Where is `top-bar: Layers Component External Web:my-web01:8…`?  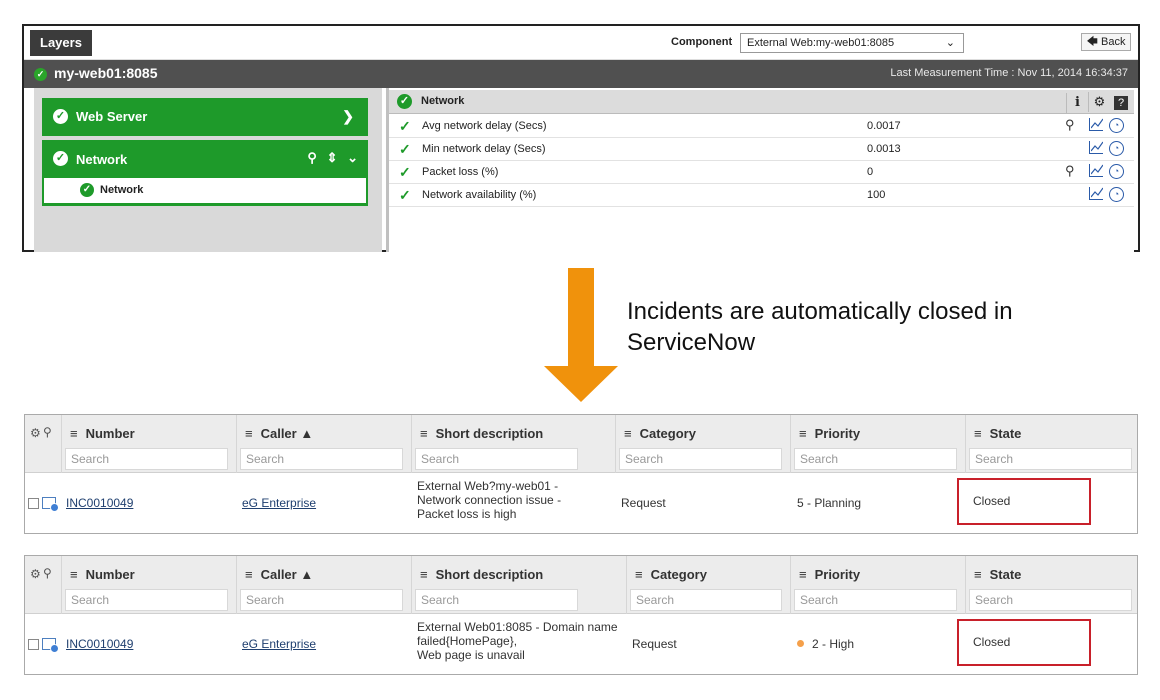
top-bar: Layers Component External Web:my-web01:8… is located at coordinates (581, 43).